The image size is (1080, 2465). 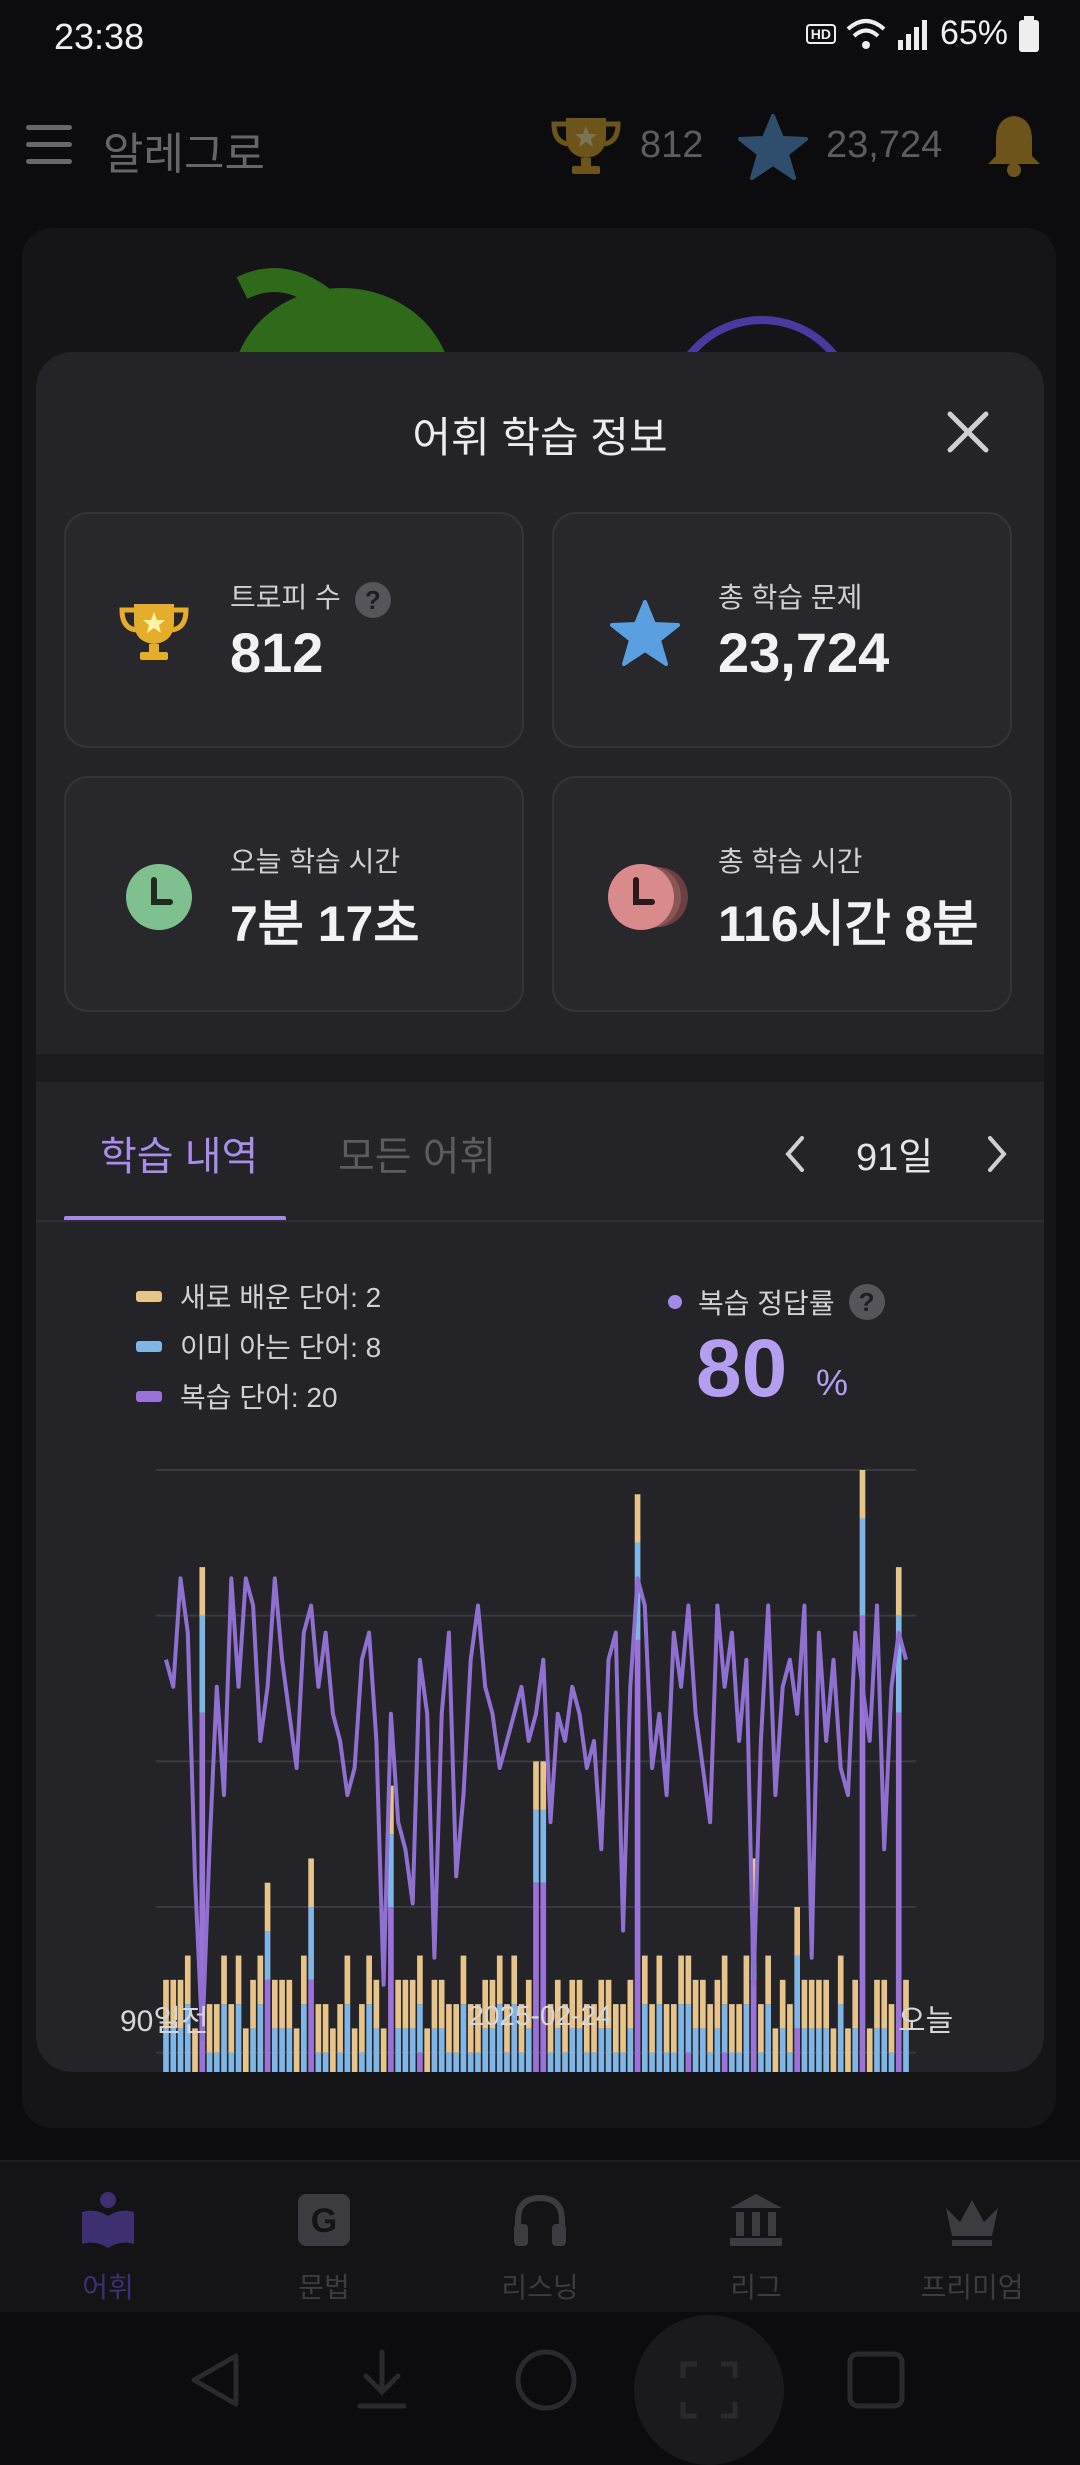 I want to click on trophy-icon, so click(x=586, y=146).